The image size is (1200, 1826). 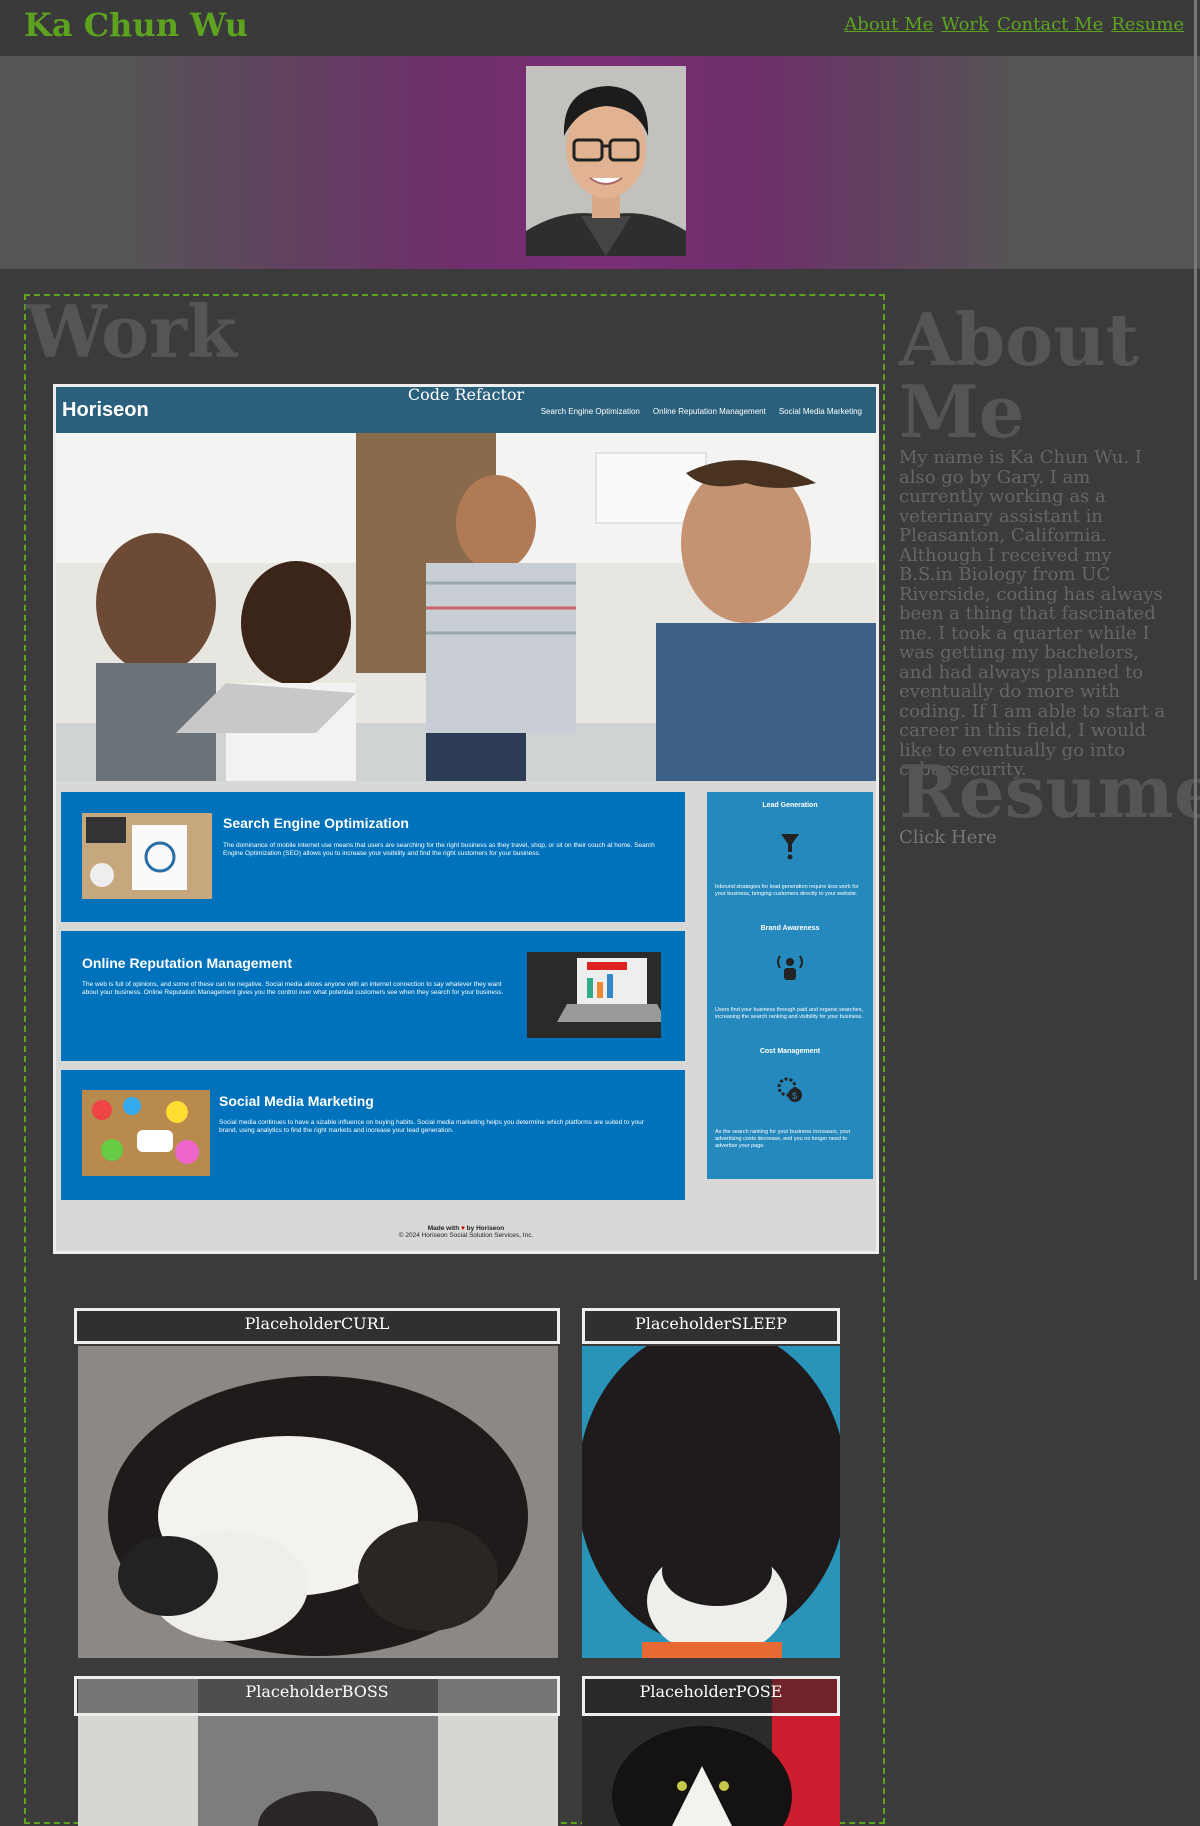 I want to click on hero-banner, so click(x=600, y=162).